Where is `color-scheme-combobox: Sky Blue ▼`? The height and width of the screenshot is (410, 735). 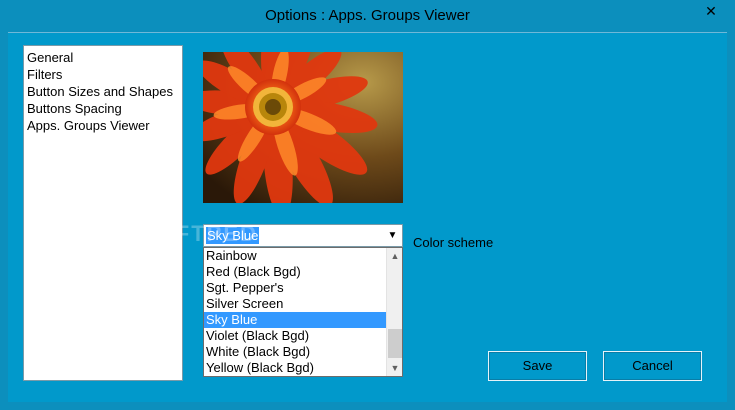
color-scheme-combobox: Sky Blue ▼ is located at coordinates (303, 235).